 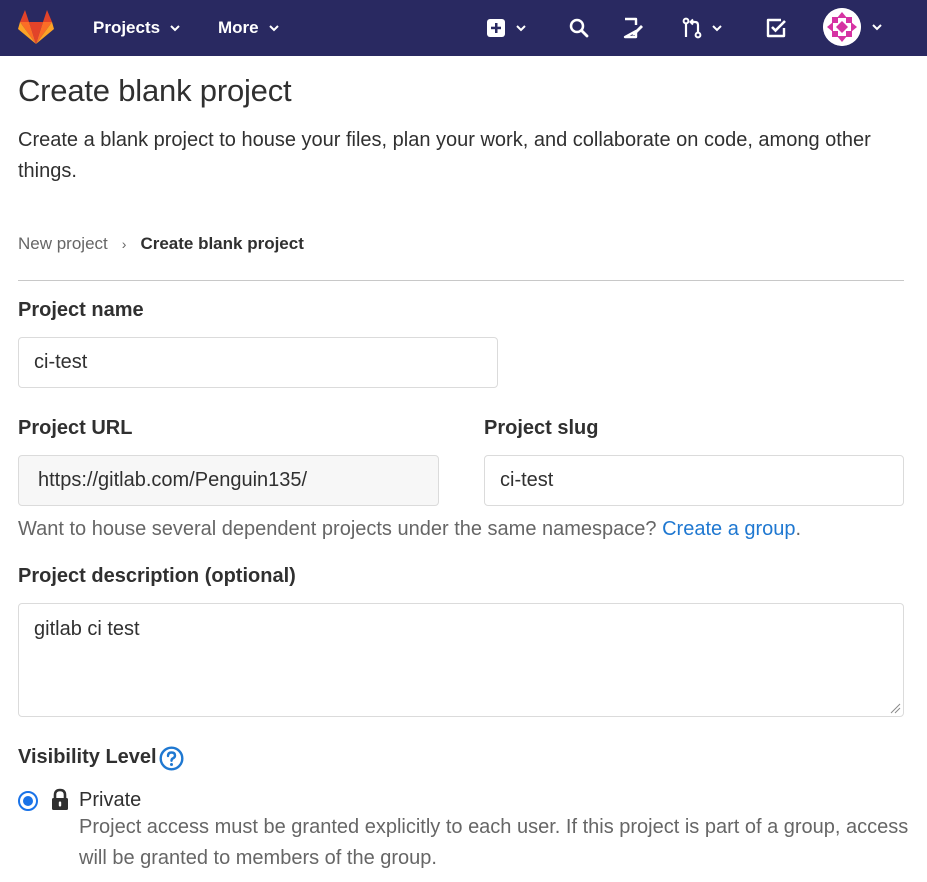 What do you see at coordinates (87, 629) in the screenshot?
I see `project-description-value: gitlab ci test` at bounding box center [87, 629].